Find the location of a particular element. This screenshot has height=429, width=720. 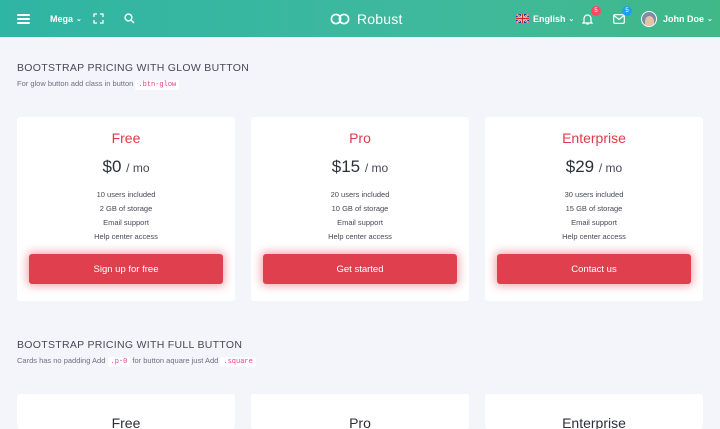

search-button is located at coordinates (129, 18).